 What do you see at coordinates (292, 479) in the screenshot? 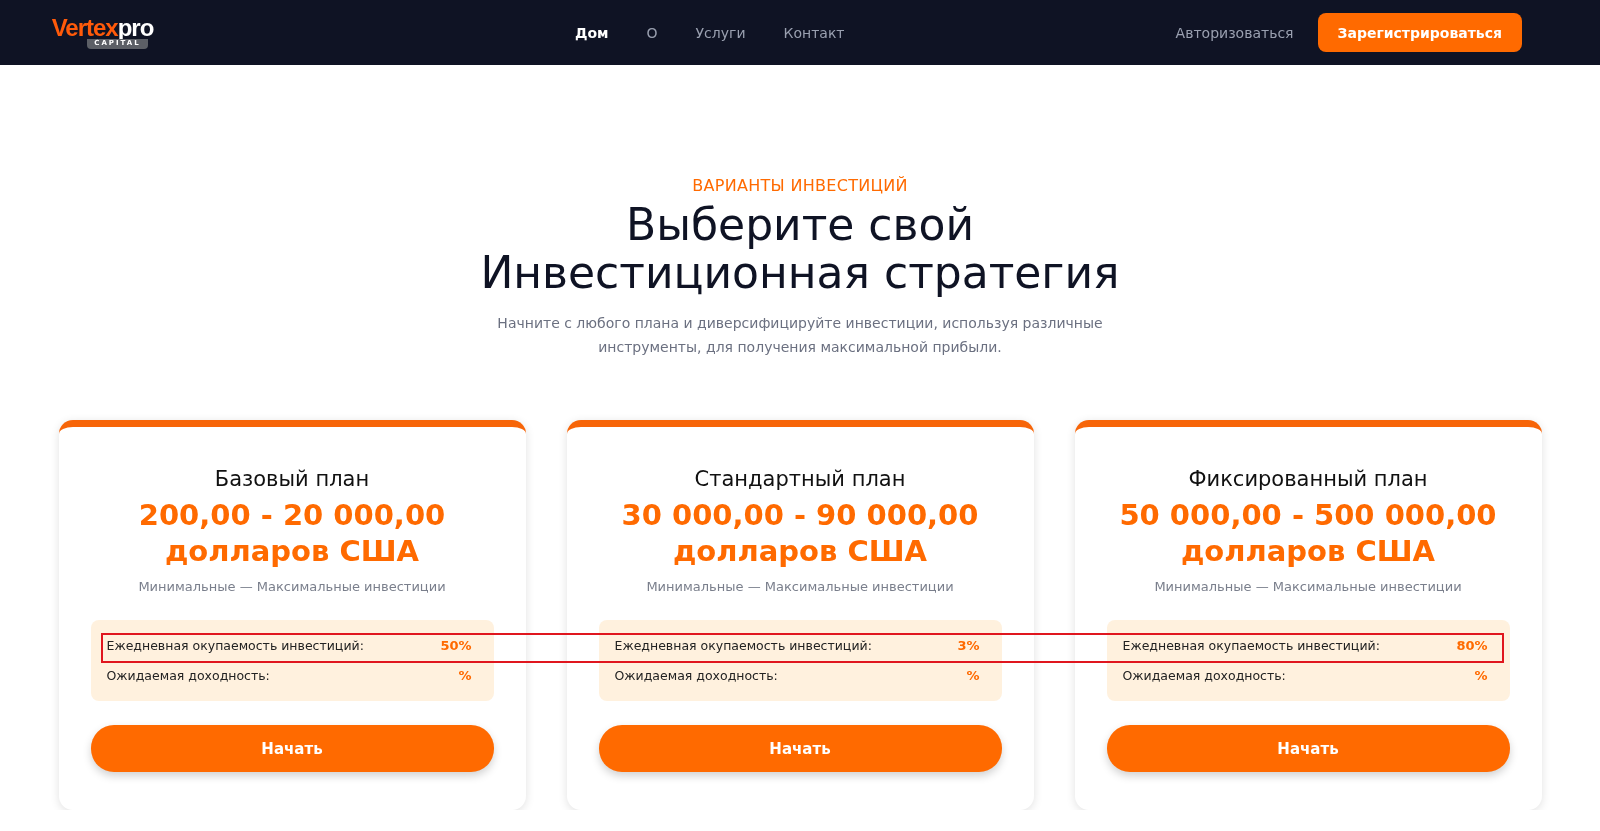
I see `plan-name: Базовый план` at bounding box center [292, 479].